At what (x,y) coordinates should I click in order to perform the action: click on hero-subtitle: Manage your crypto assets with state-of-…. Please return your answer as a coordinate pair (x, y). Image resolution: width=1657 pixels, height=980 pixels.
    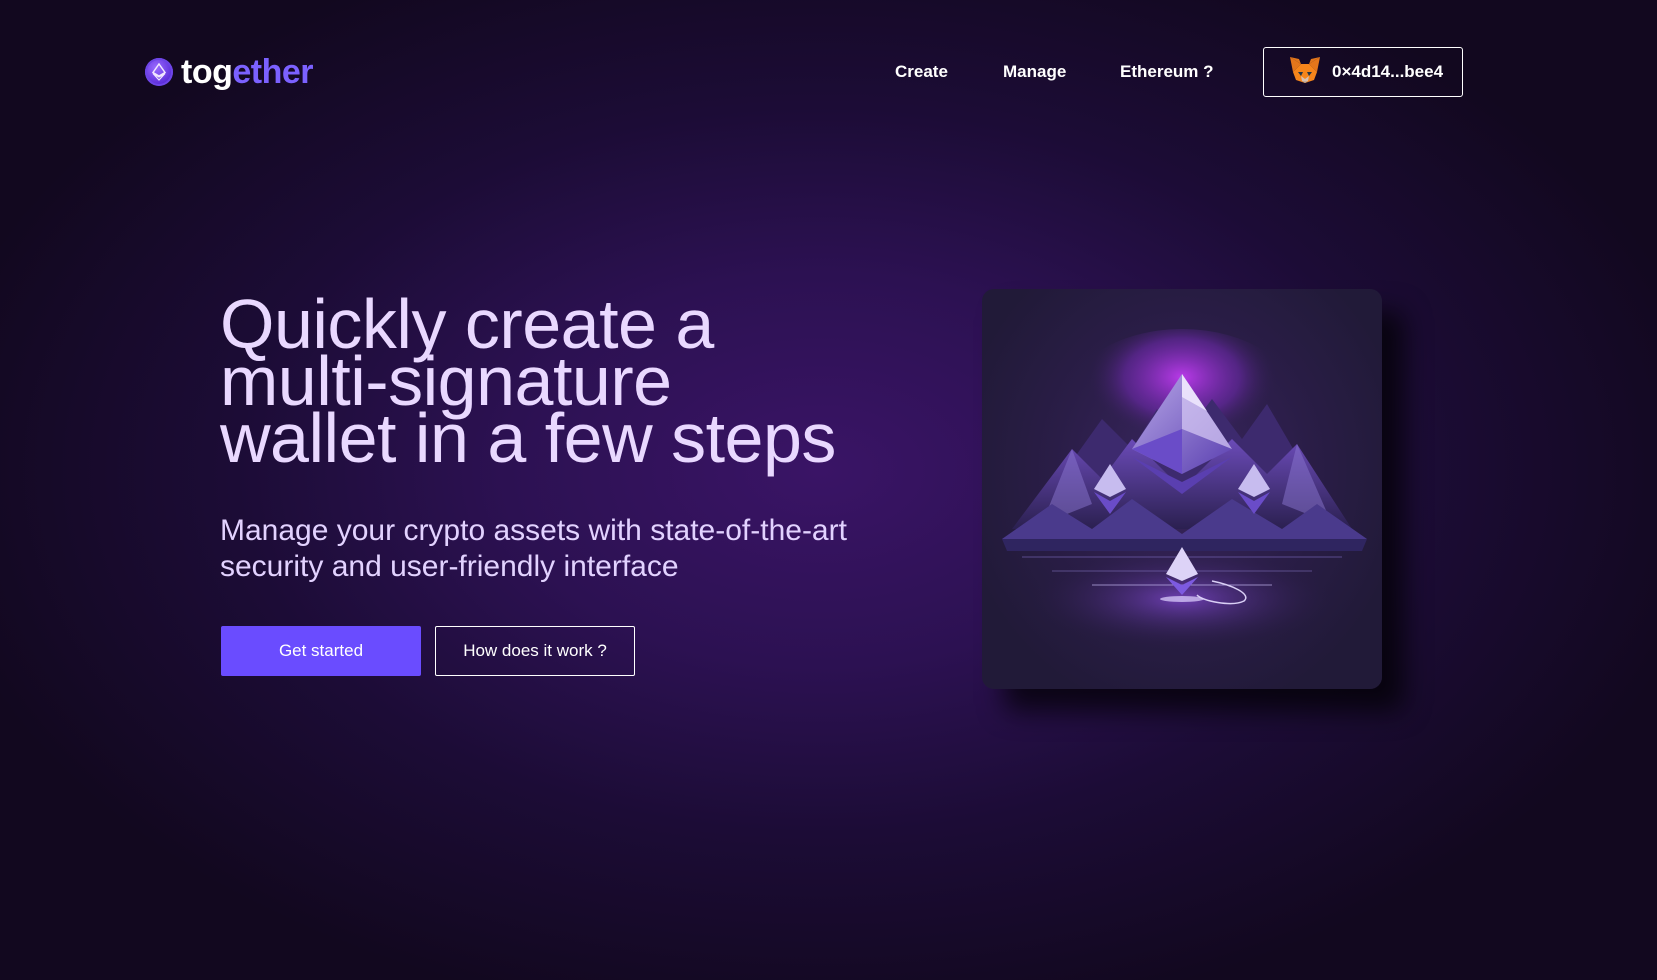
    Looking at the image, I should click on (580, 549).